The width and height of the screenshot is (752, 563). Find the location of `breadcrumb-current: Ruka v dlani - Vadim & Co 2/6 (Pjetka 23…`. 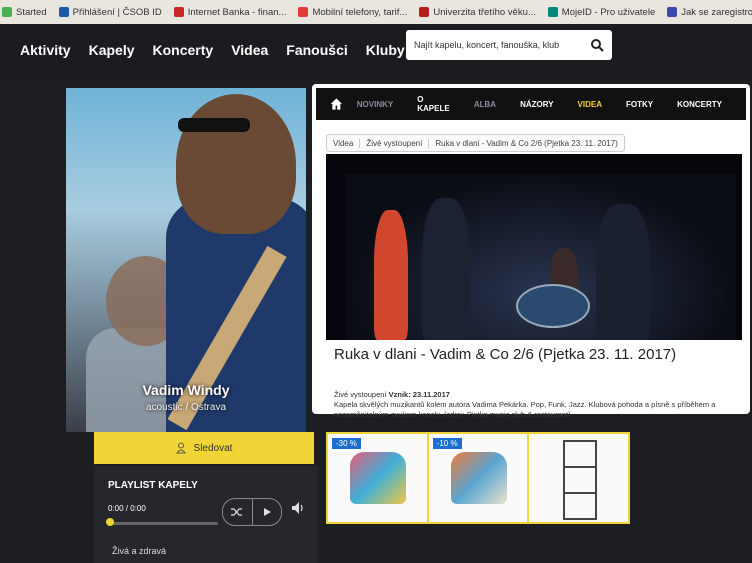

breadcrumb-current: Ruka v dlani - Vadim & Co 2/6 (Pjetka 23… is located at coordinates (525, 143).